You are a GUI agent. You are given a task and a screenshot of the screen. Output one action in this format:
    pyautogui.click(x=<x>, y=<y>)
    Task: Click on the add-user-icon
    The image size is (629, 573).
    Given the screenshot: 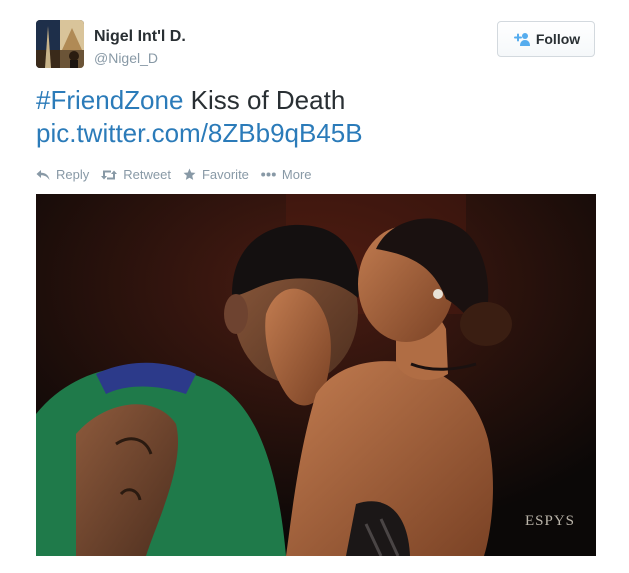 What is the action you would take?
    pyautogui.click(x=521, y=39)
    